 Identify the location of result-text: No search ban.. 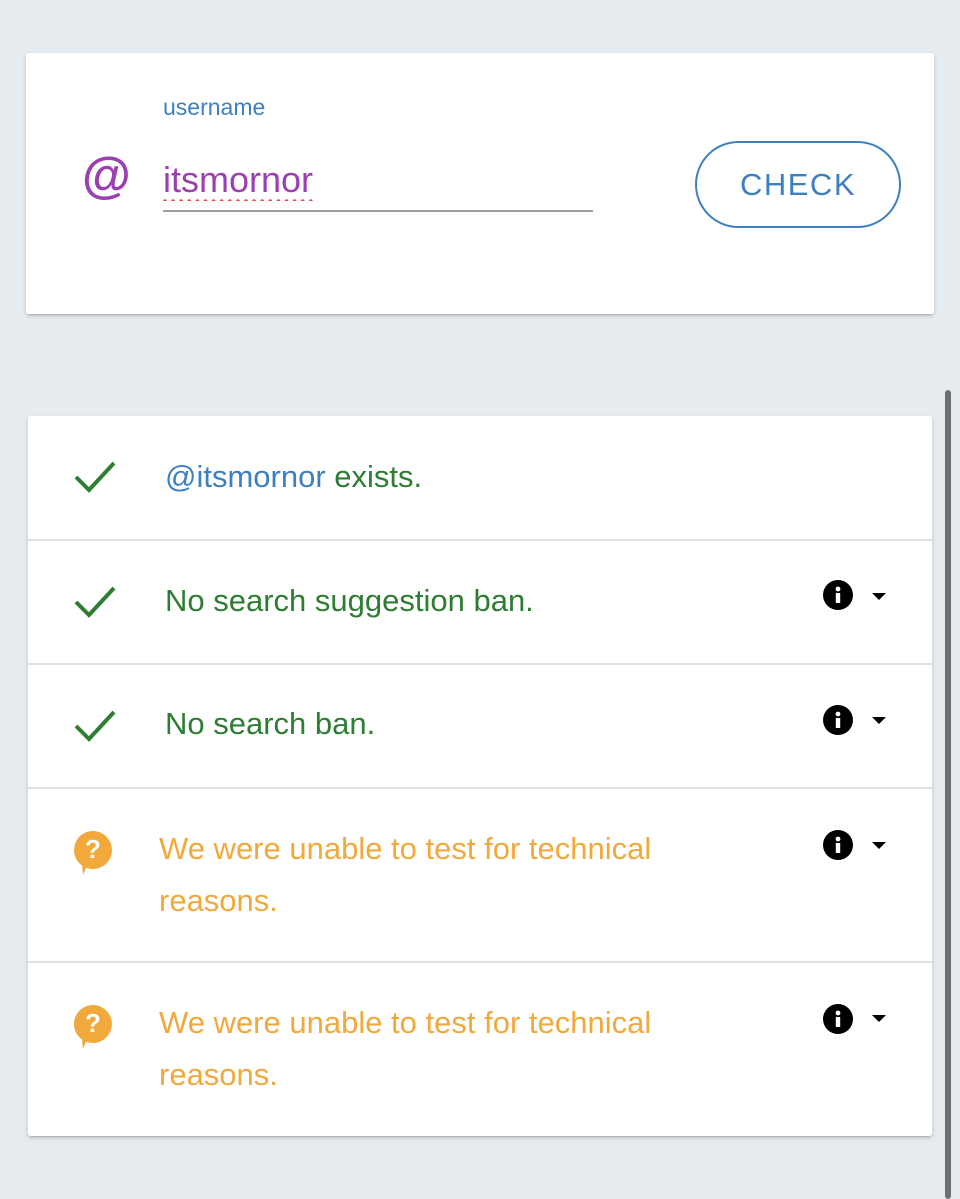
(270, 723).